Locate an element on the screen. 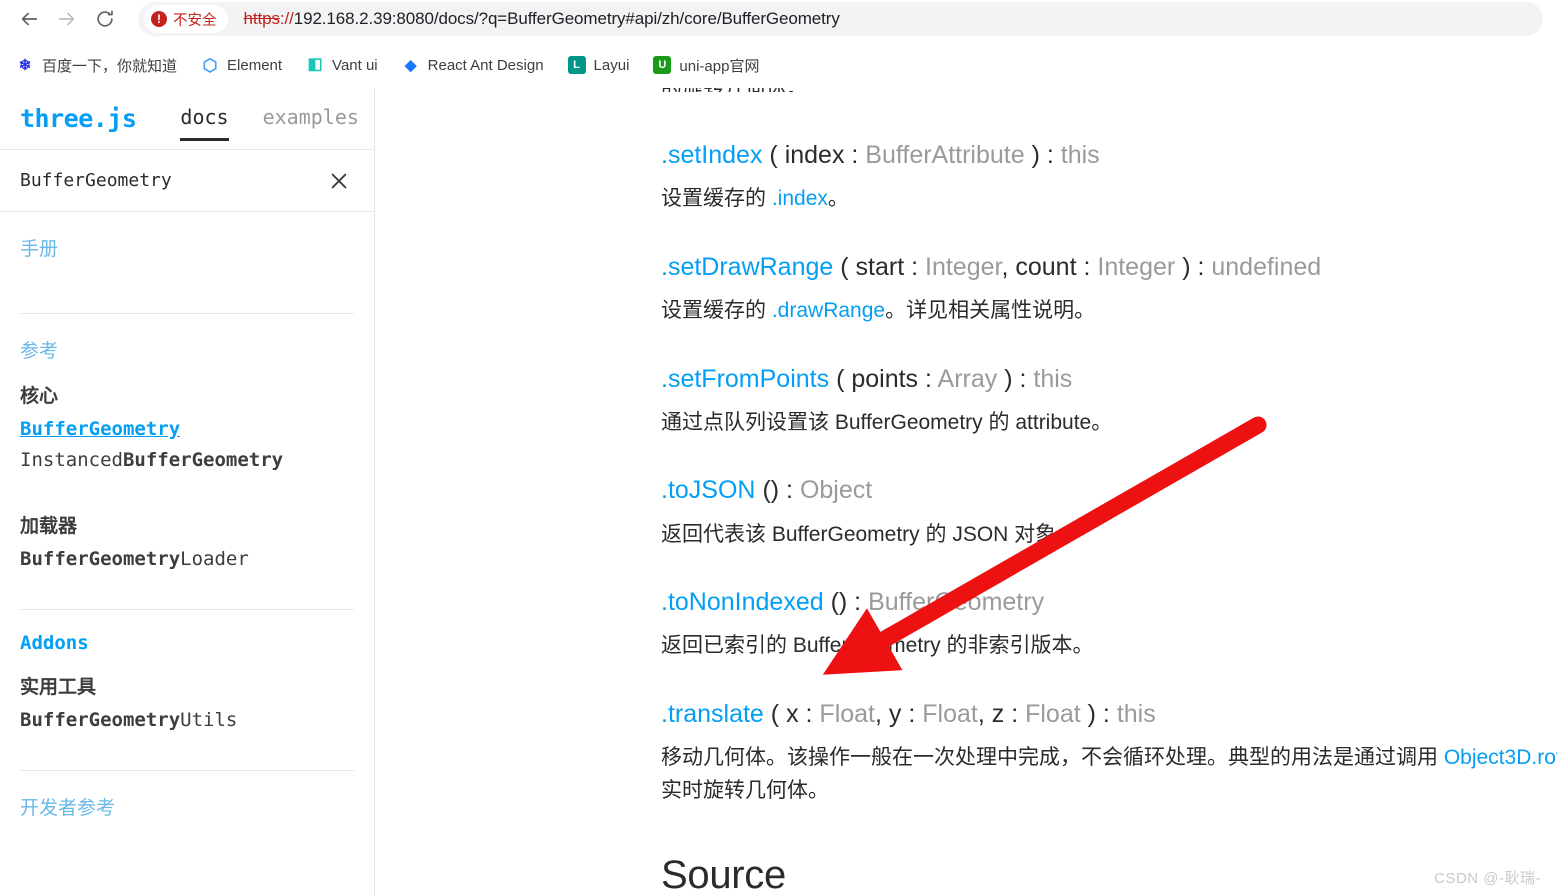 Image resolution: width=1557 pixels, height=896 pixels. return-type: undefined is located at coordinates (1266, 266).